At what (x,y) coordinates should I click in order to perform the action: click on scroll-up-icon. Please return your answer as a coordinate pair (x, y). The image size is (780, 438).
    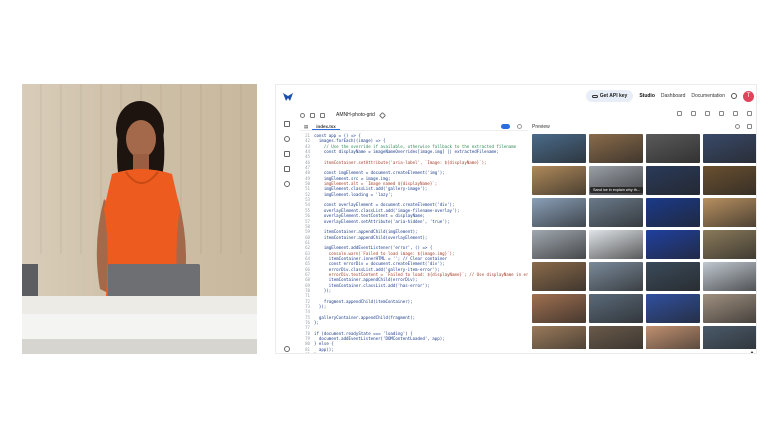
    Looking at the image, I should click on (752, 352).